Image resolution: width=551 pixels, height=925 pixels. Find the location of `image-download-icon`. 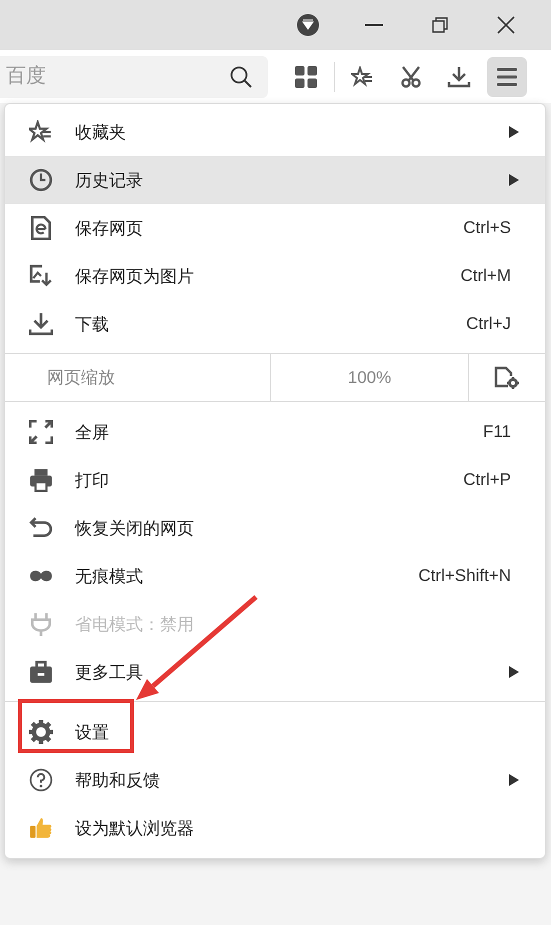

image-download-icon is located at coordinates (41, 276).